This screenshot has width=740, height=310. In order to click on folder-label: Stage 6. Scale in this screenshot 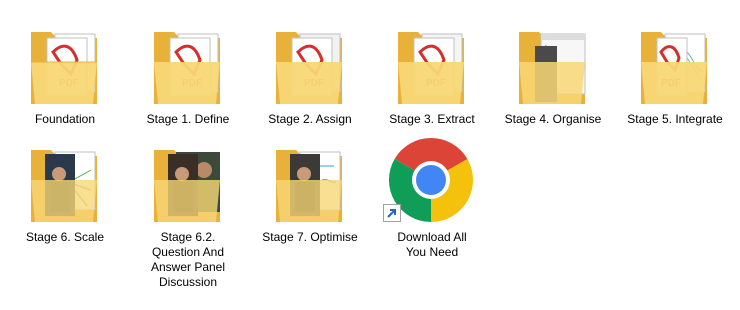, I will do `click(65, 237)`.